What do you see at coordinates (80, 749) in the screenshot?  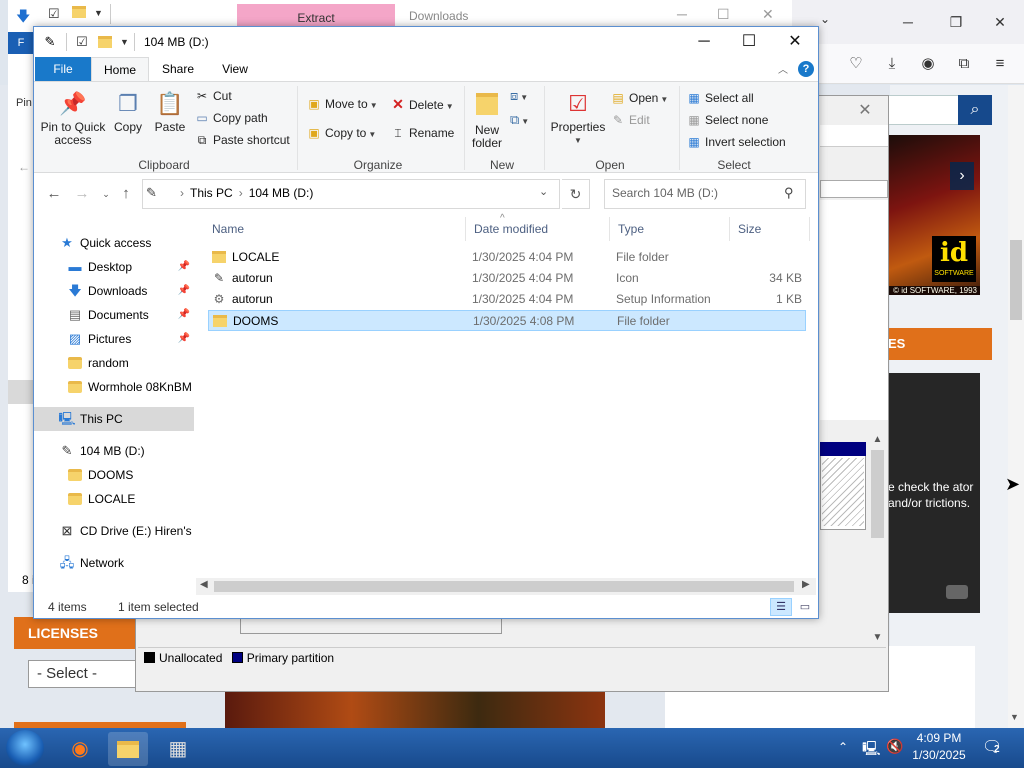 I see `firefox-icon: ◉` at bounding box center [80, 749].